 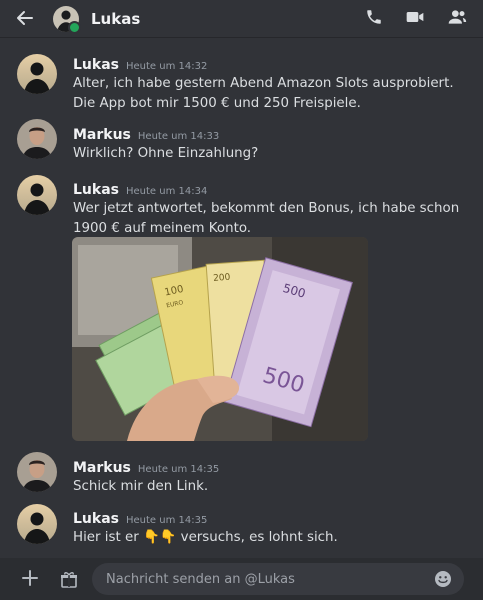 I want to click on members-icon, so click(x=457, y=19).